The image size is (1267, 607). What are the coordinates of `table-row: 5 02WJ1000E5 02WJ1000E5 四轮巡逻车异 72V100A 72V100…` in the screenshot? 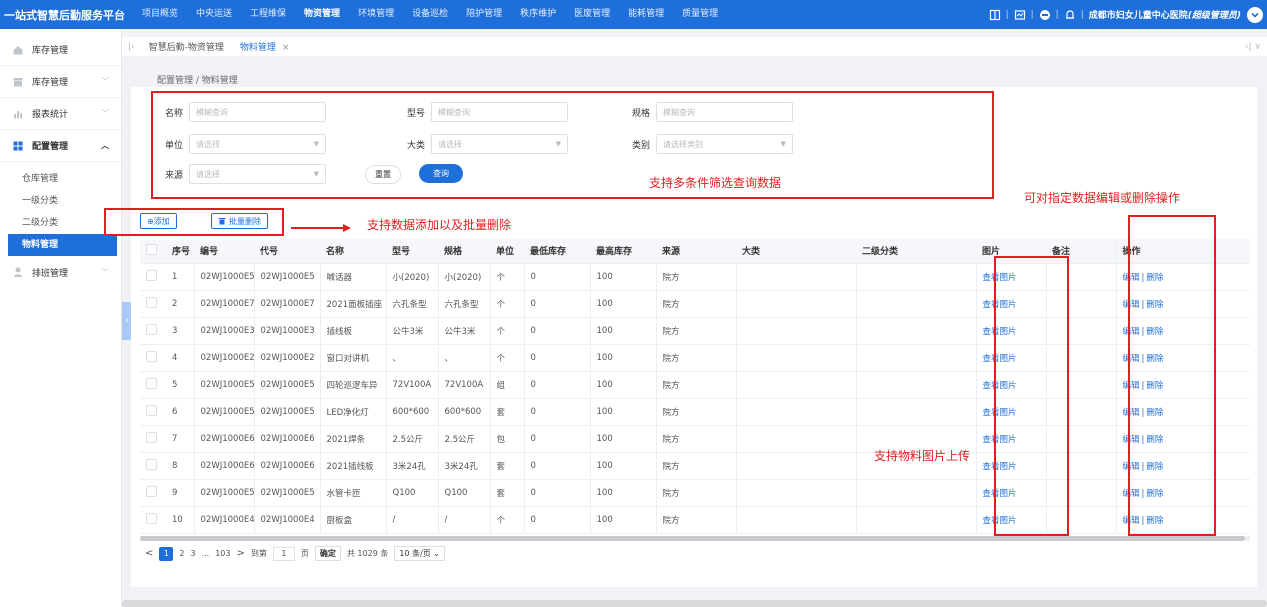 It's located at (695, 385).